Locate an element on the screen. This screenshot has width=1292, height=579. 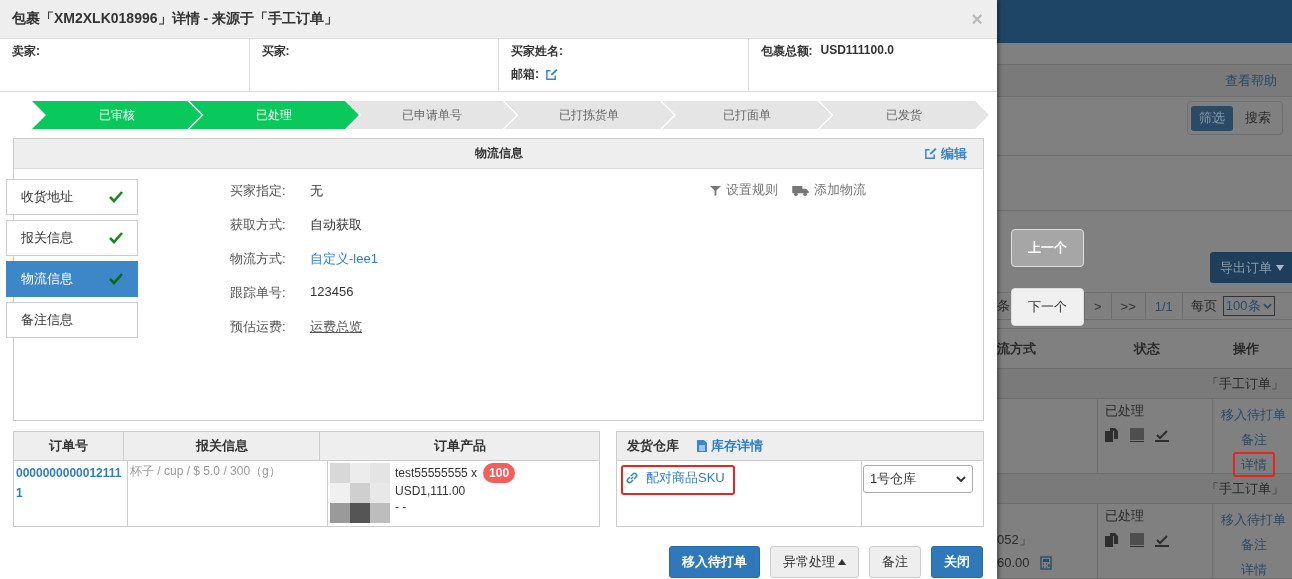
edit-link: 编辑 is located at coordinates (945, 153).